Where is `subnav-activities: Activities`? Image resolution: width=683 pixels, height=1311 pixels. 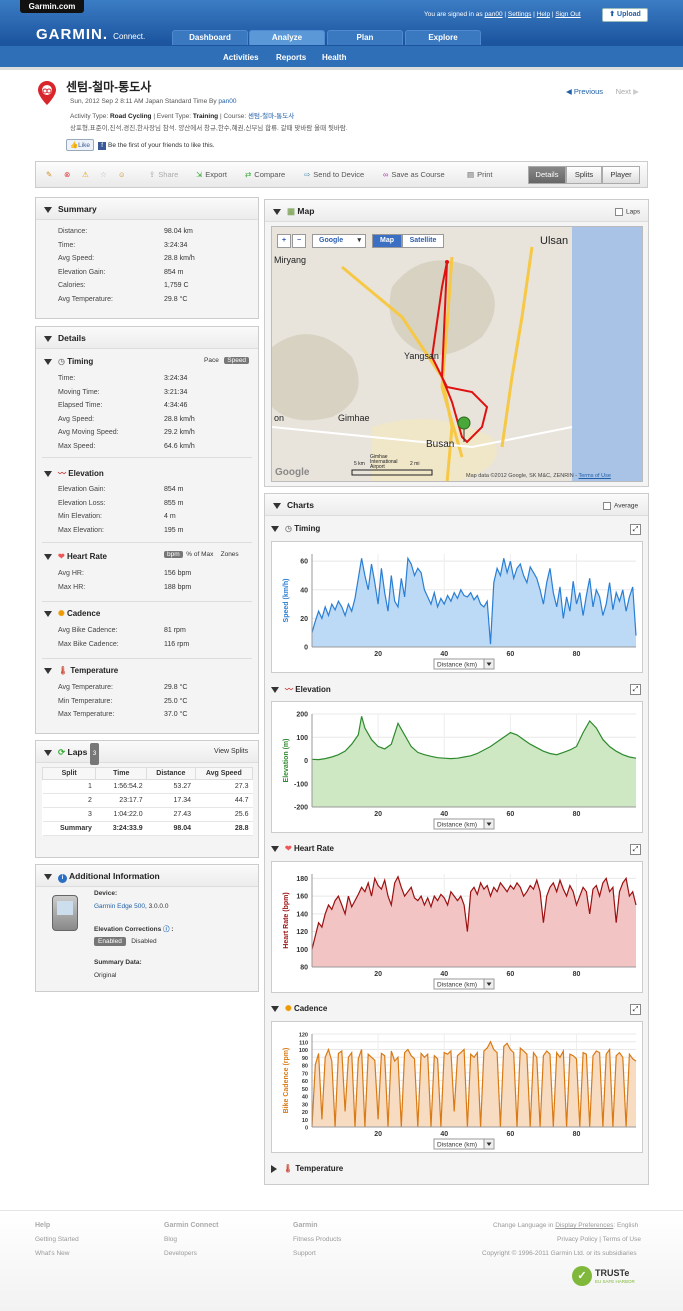 subnav-activities: Activities is located at coordinates (241, 57).